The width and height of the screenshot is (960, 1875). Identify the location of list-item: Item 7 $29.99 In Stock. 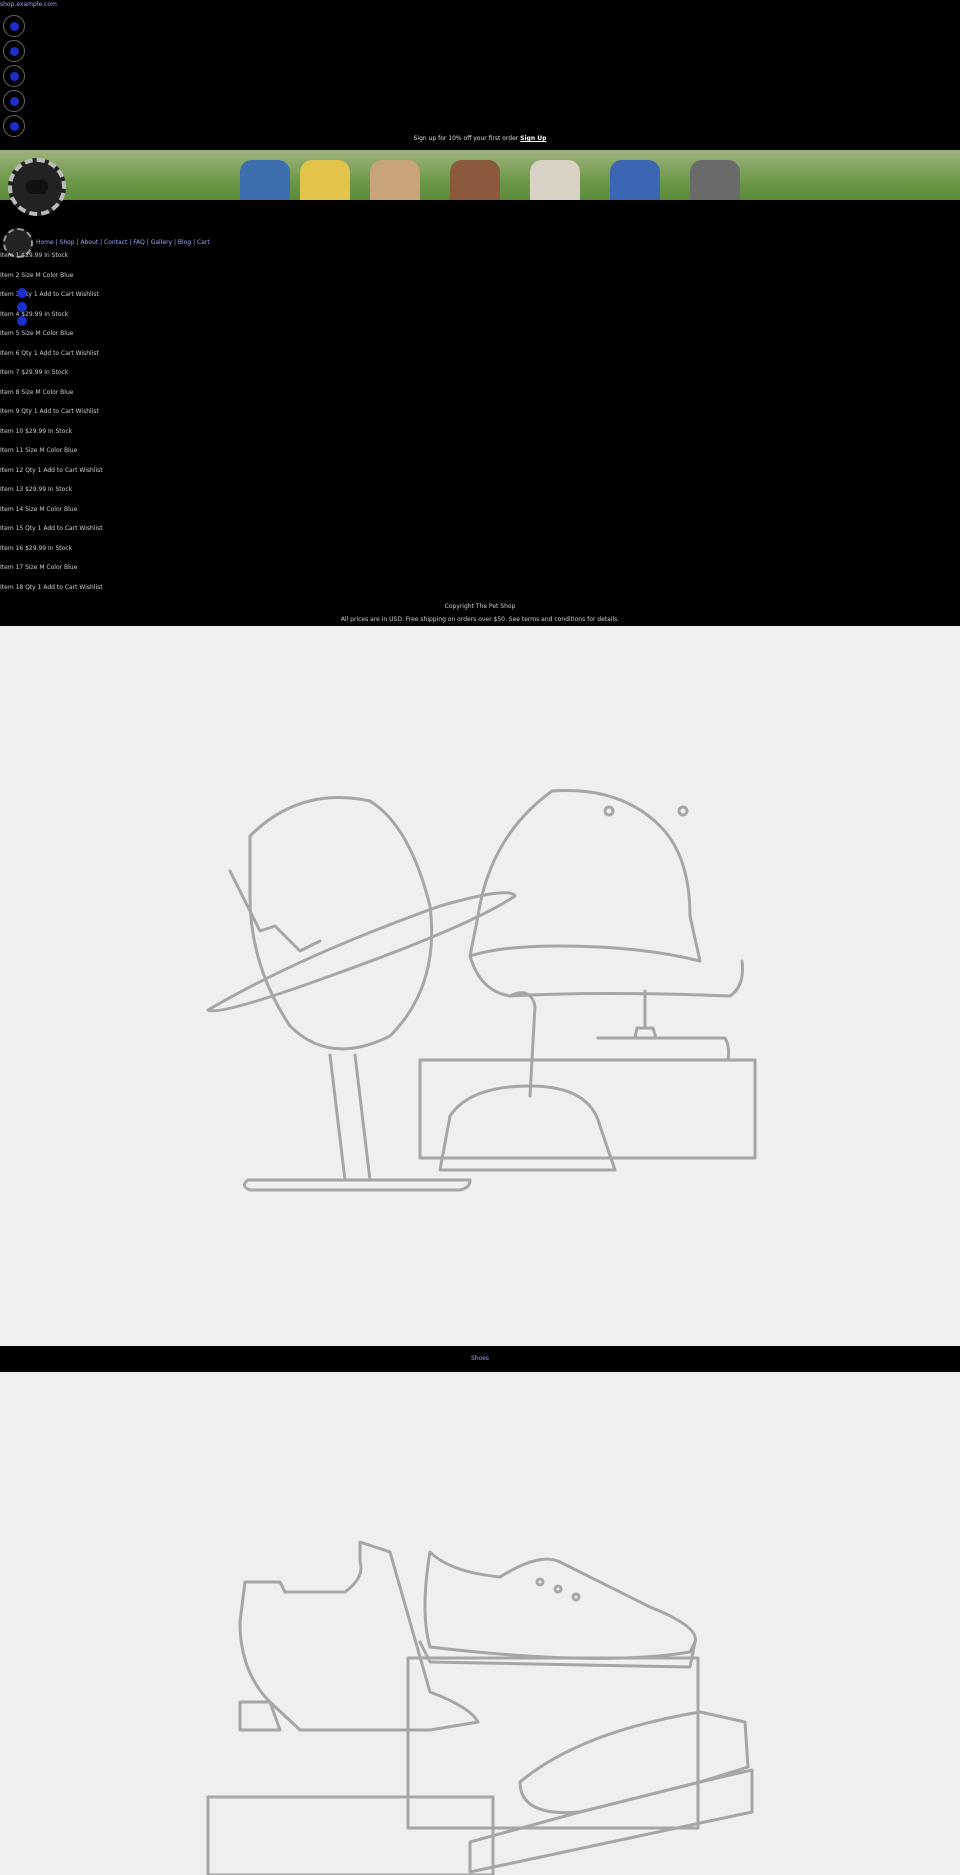
(100, 379).